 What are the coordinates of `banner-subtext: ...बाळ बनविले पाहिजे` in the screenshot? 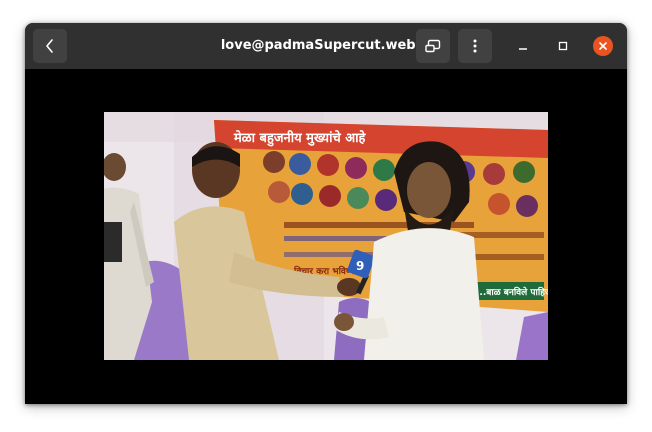 It's located at (512, 292).